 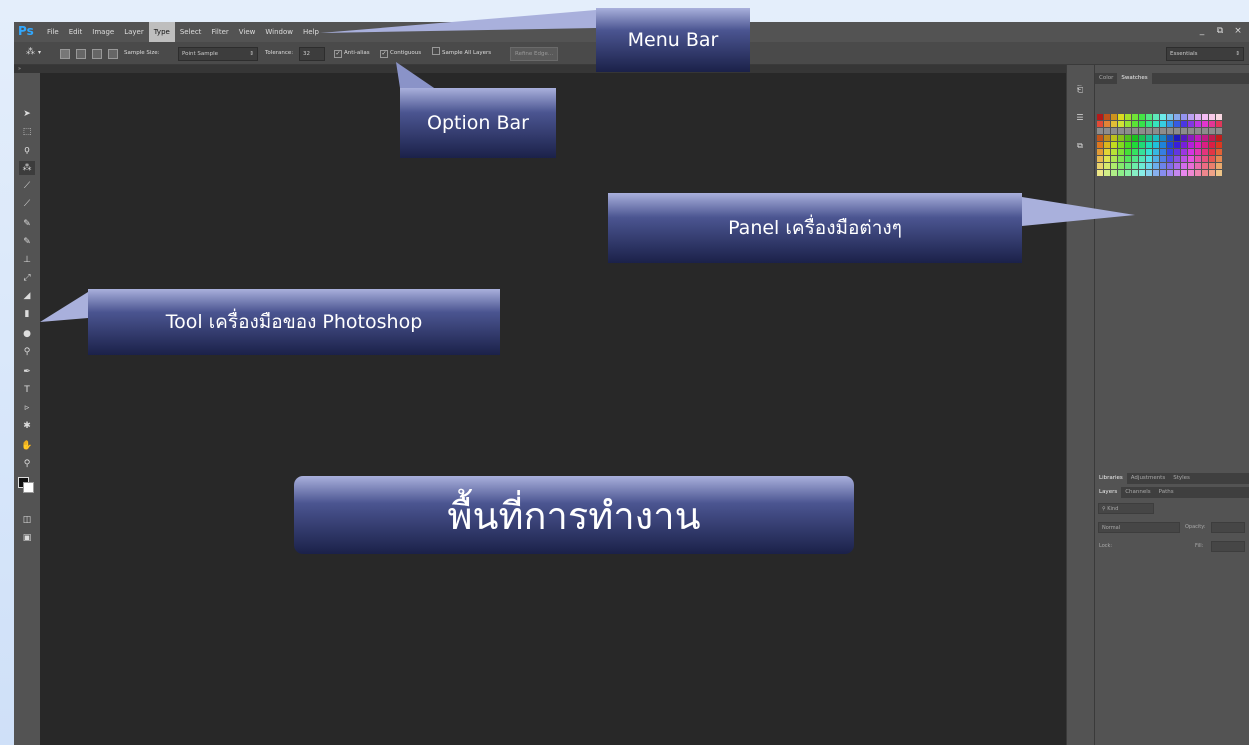 I want to click on subtract-selection-icon, so click(x=97, y=54).